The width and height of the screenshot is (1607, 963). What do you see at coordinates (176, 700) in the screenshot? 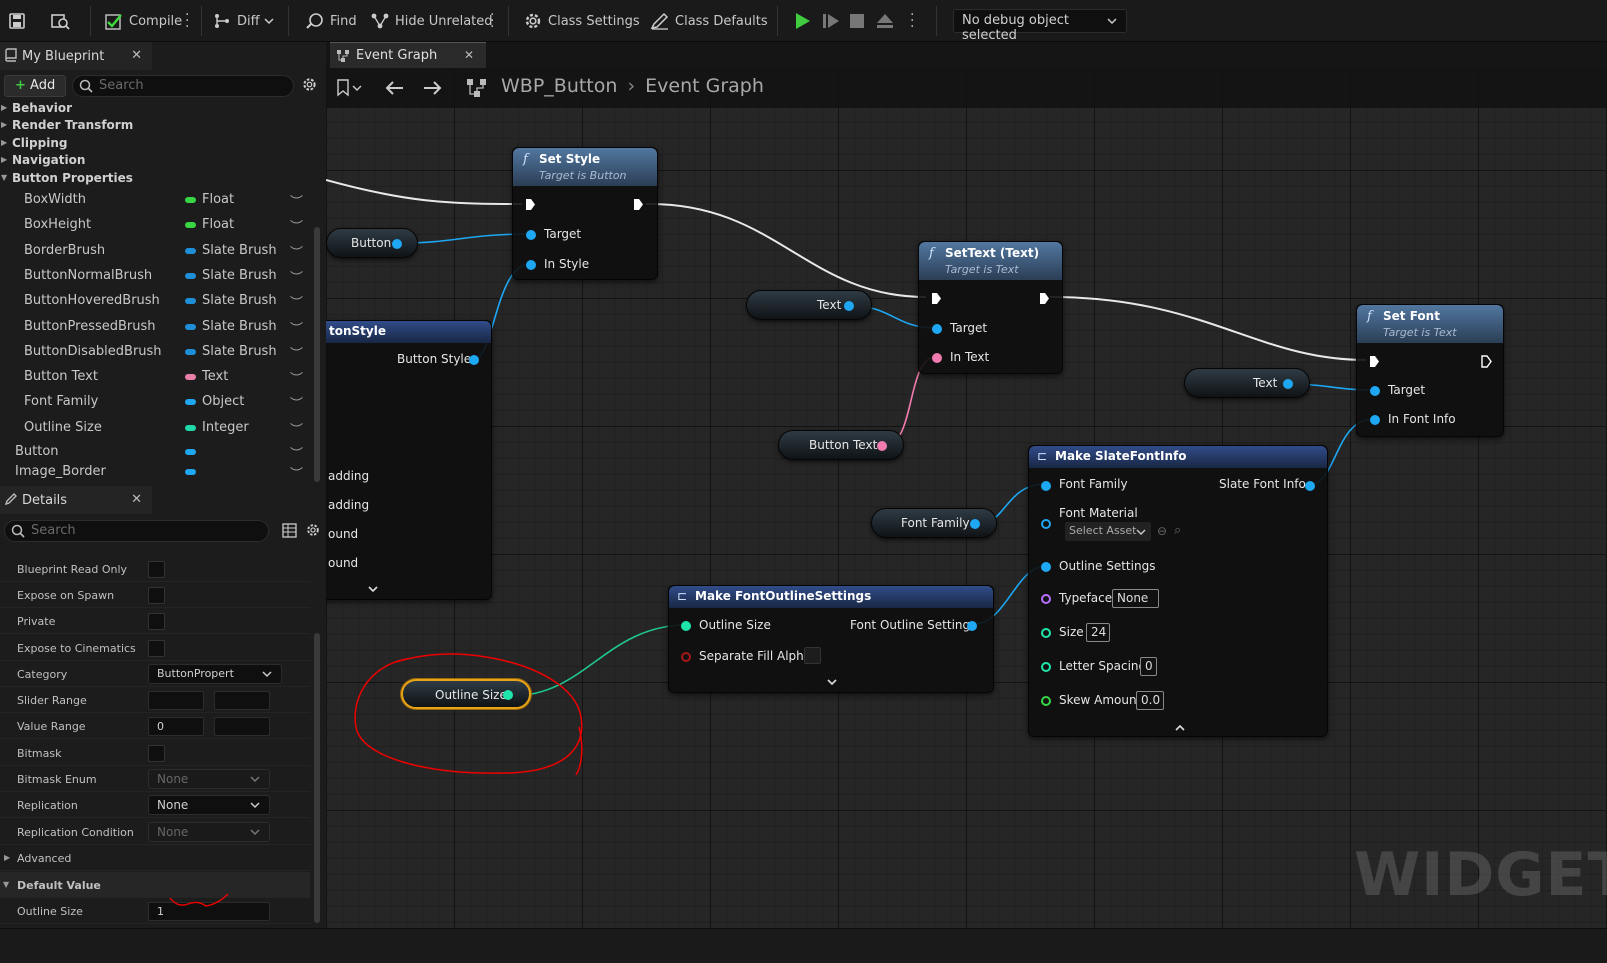
I see `slider-range-min-input` at bounding box center [176, 700].